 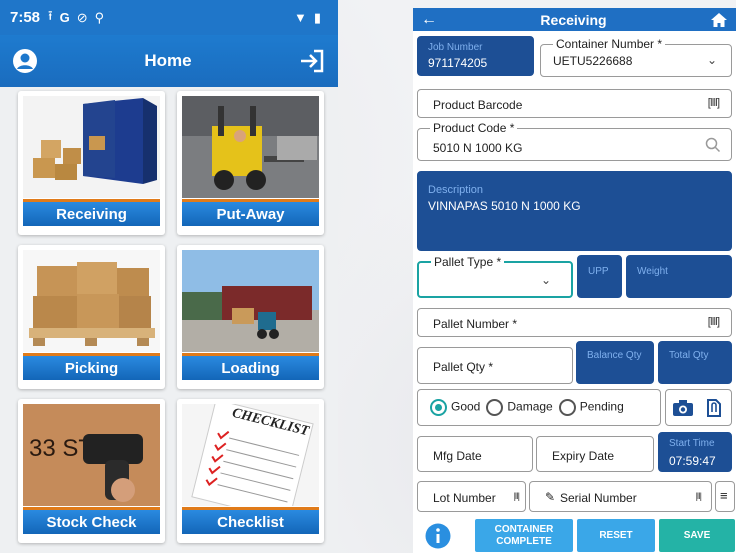 What do you see at coordinates (601, 406) in the screenshot?
I see `radio-label: Pending` at bounding box center [601, 406].